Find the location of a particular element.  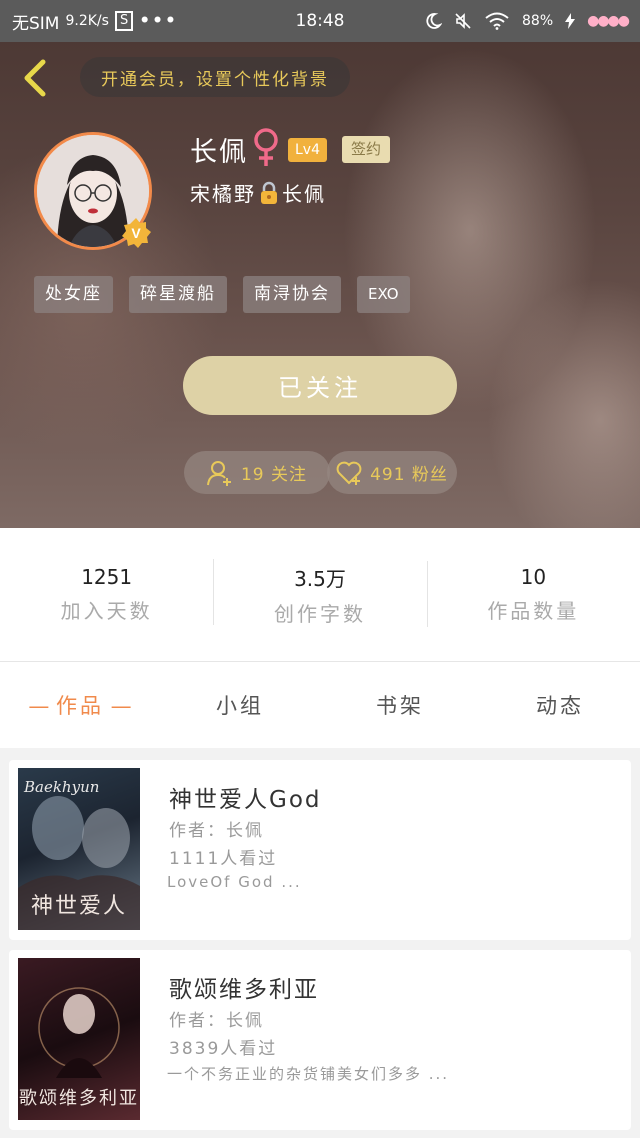

verified-badge: V is located at coordinates (136, 233).